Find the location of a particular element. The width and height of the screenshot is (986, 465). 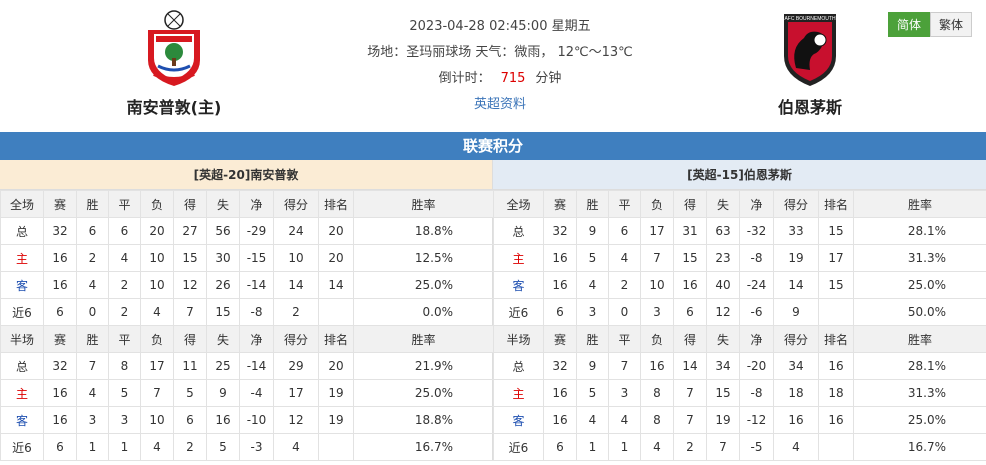

home-team-block: 南安普敦(主) is located at coordinates (174, 63).